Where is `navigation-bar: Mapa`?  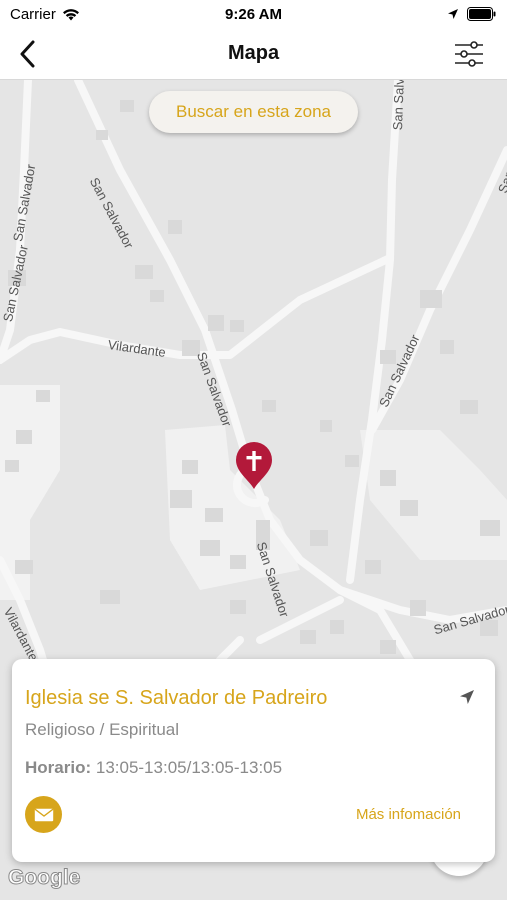 navigation-bar: Mapa is located at coordinates (253, 54).